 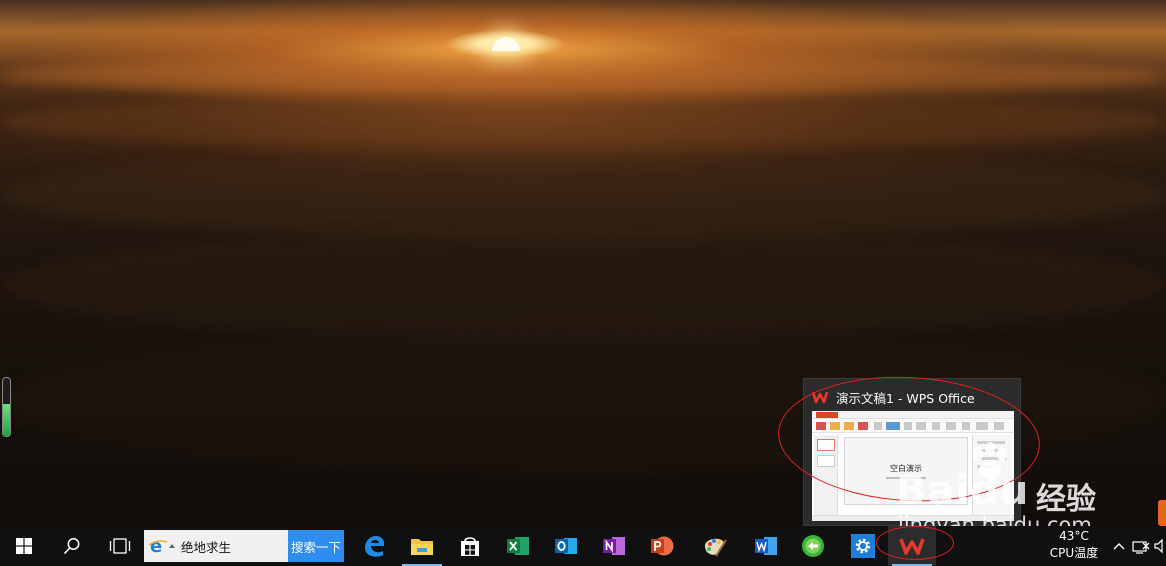 I want to click on search-icon, so click(x=71, y=546).